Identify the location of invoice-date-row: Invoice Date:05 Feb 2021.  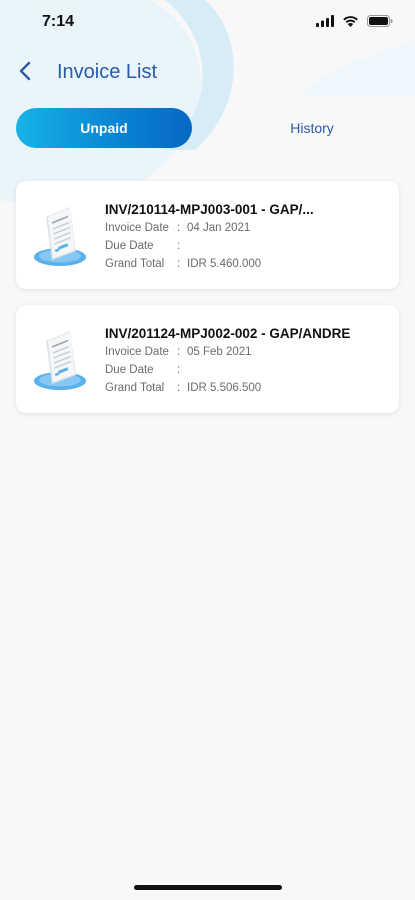
(178, 352).